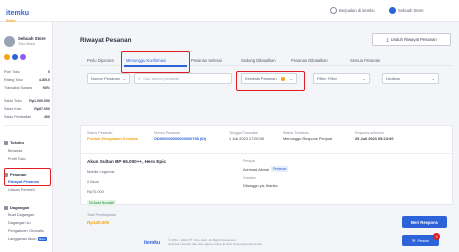 The height and width of the screenshot is (252, 459). Describe the element at coordinates (411, 10) in the screenshot. I see `store-name: Sebuah Store` at that location.